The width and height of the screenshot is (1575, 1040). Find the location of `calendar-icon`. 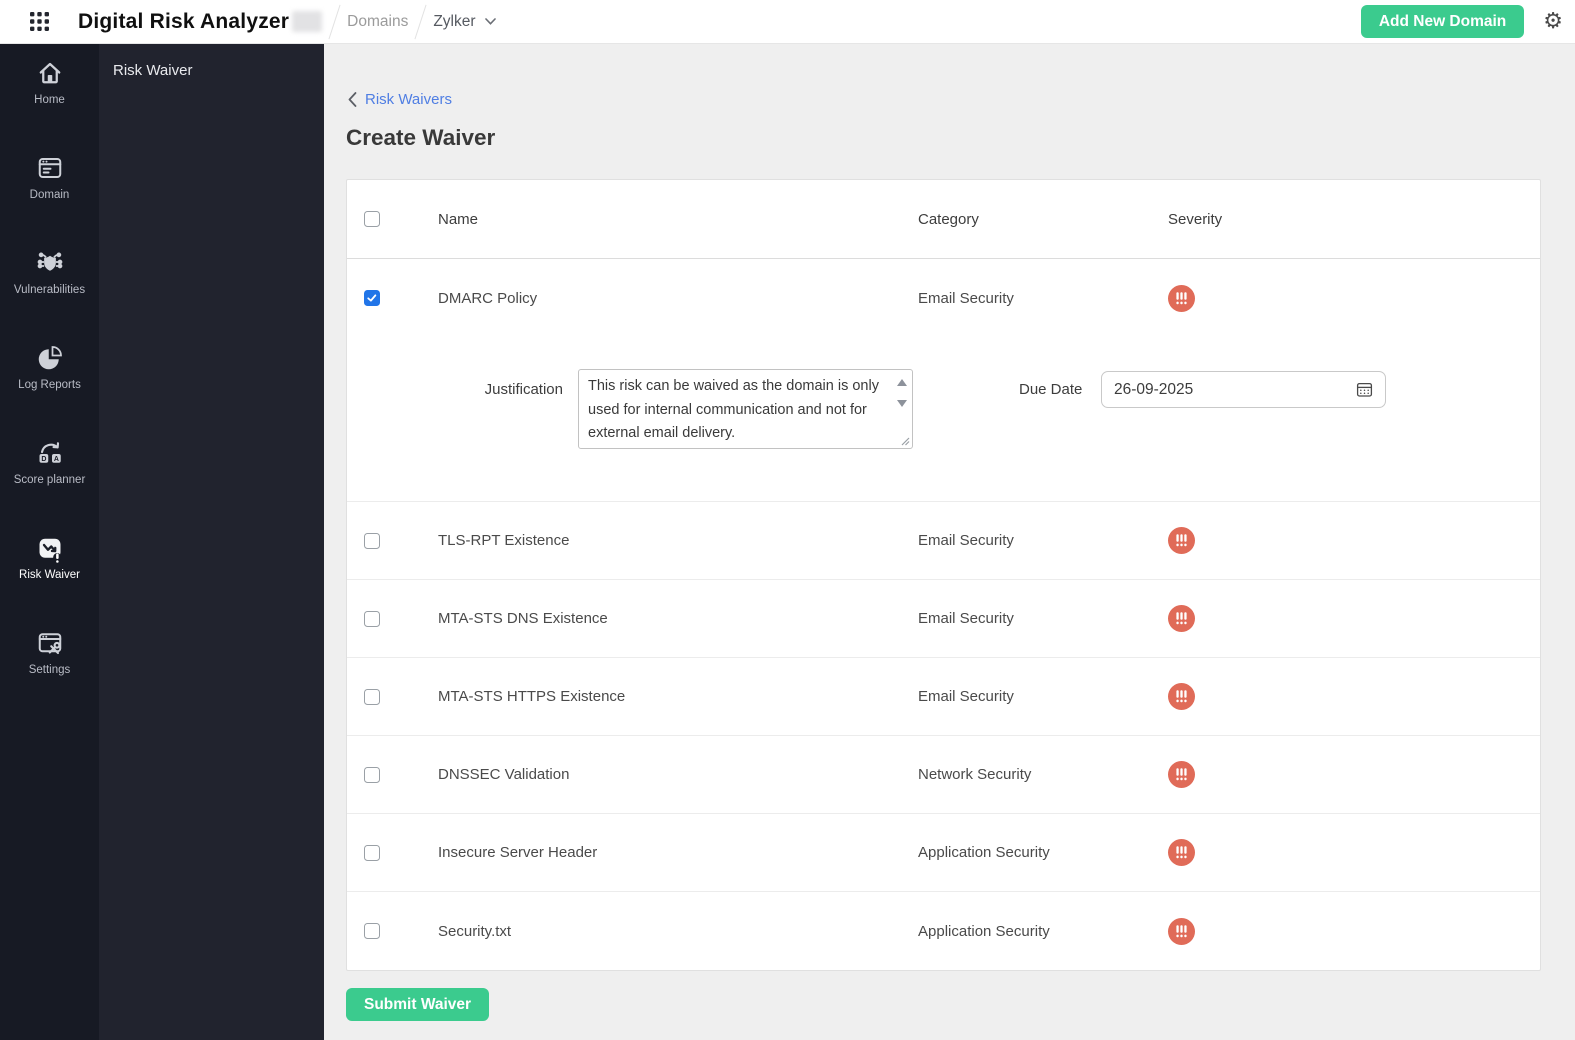

calendar-icon is located at coordinates (1364, 389).